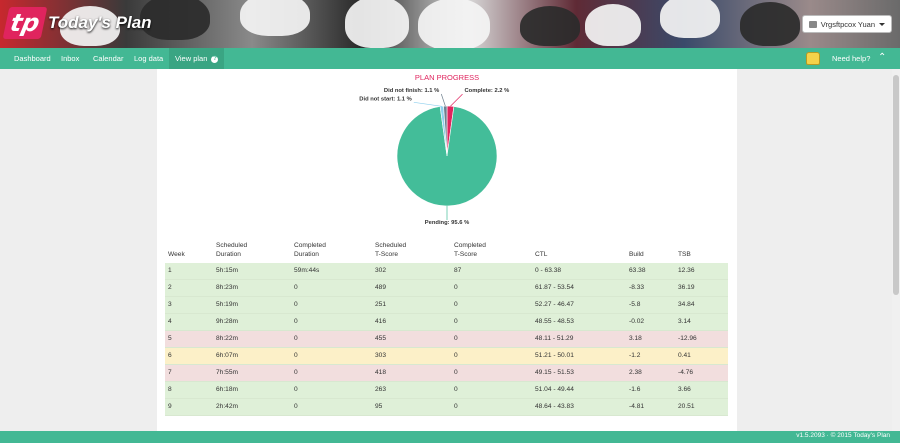 This screenshot has width=900, height=443. What do you see at coordinates (25, 23) in the screenshot?
I see `logo-mark: tp` at bounding box center [25, 23].